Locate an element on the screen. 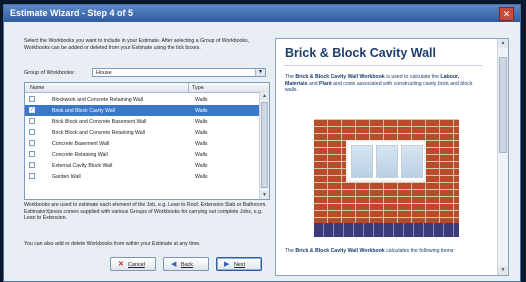 The image size is (526, 282). workbook-name: Brick and Block Cavity Wall is located at coordinates (83, 111).